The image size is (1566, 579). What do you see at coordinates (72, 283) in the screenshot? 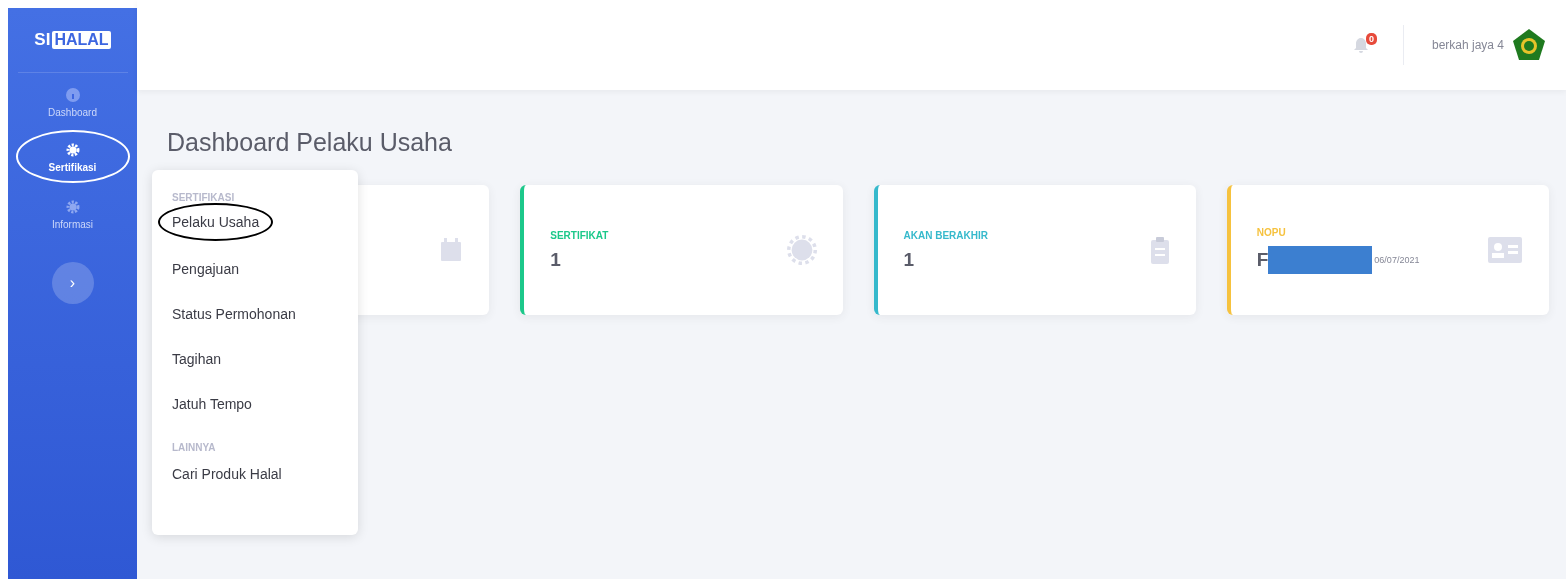
I see `expand-button: ›` at bounding box center [72, 283].